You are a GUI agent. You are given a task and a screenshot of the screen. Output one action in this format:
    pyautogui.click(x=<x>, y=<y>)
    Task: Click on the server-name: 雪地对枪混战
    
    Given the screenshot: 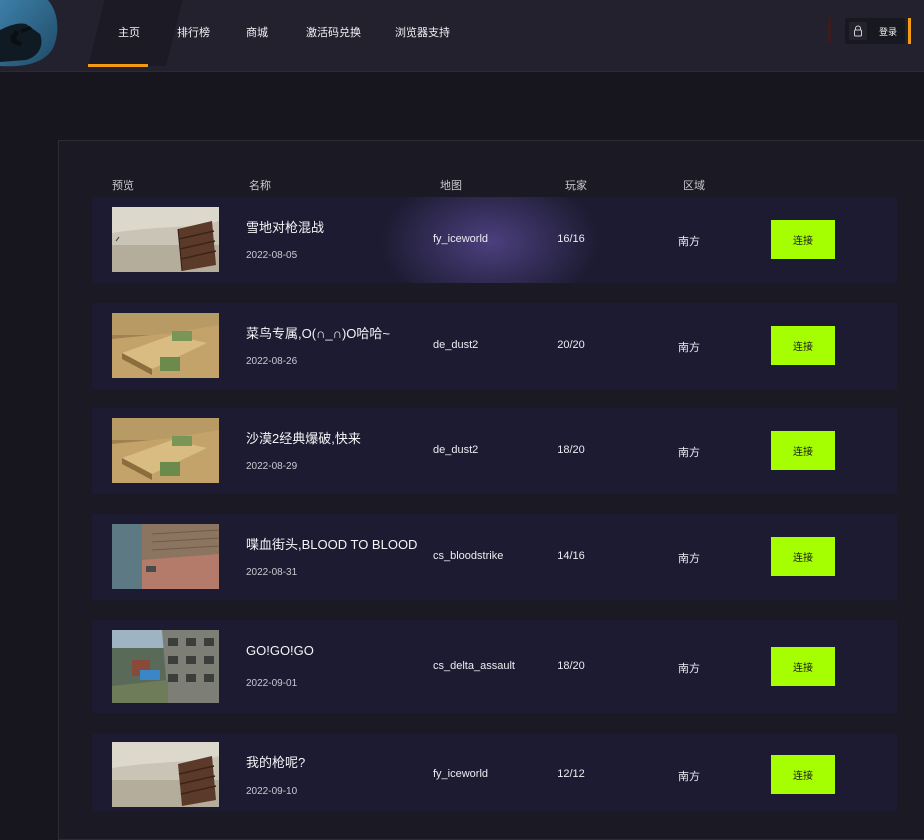 What is the action you would take?
    pyautogui.click(x=285, y=227)
    